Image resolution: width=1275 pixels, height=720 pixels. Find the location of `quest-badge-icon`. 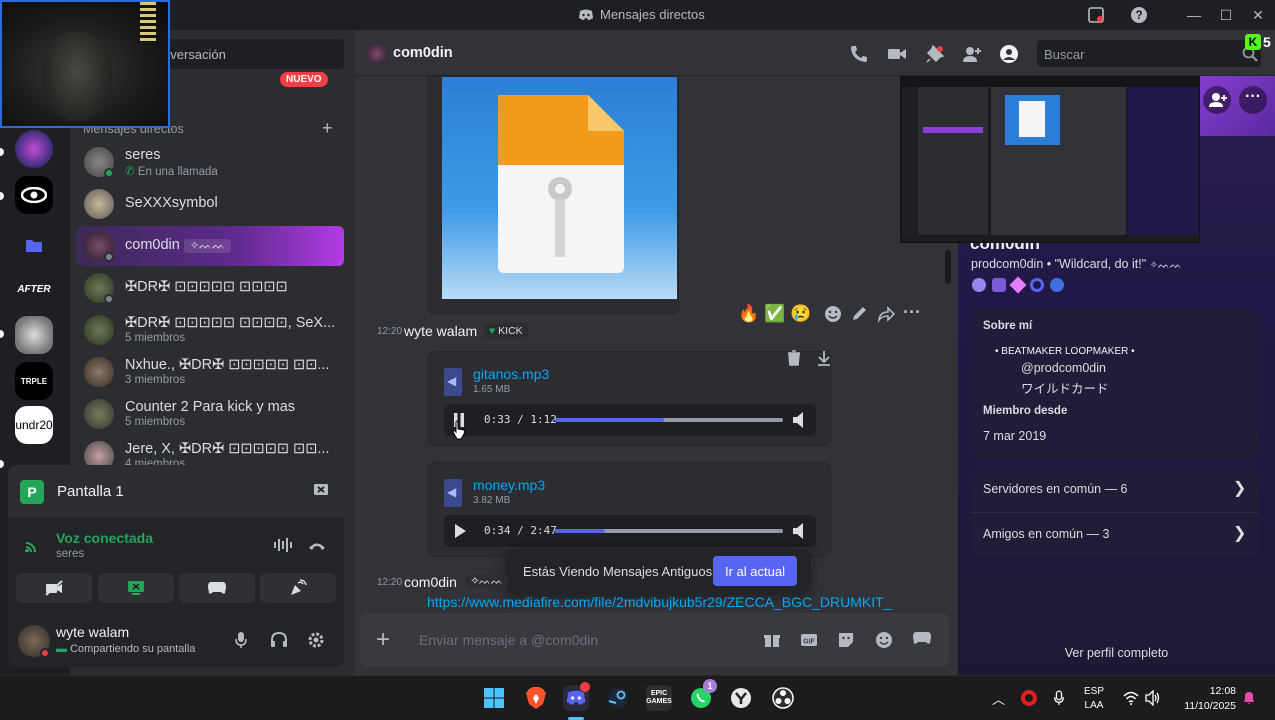

quest-badge-icon is located at coordinates (1037, 285).